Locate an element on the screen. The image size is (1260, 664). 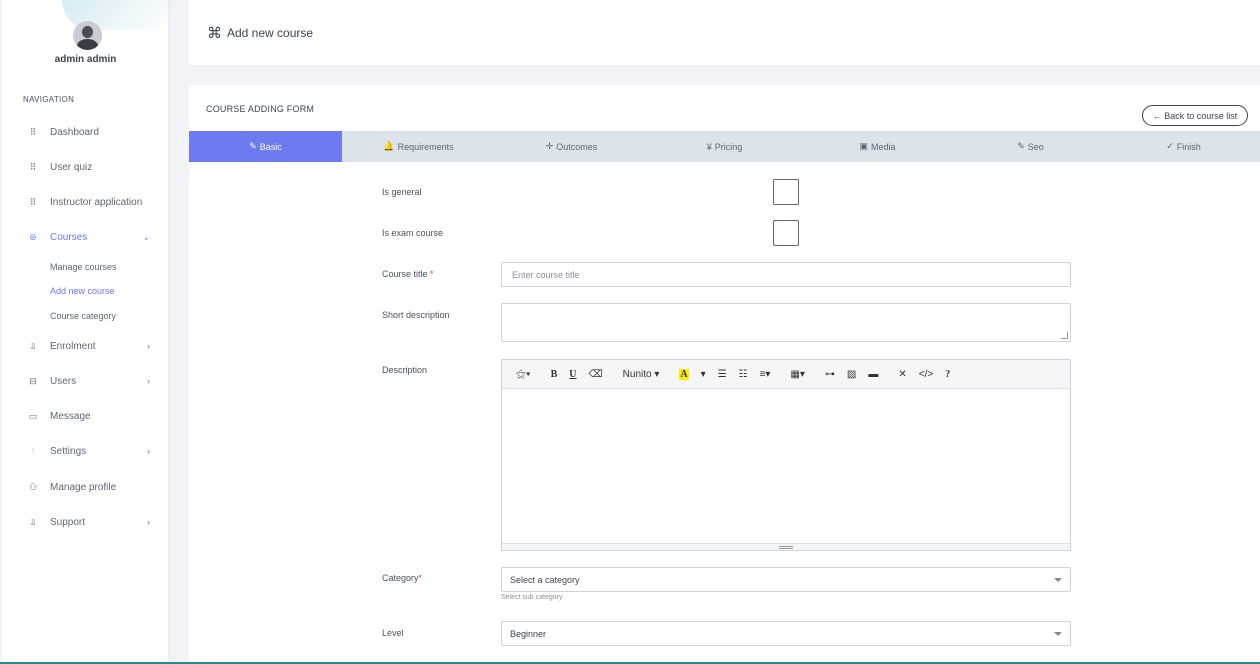
sidebar-item-instructor-application: ⠿ Instructor application is located at coordinates (92, 202).